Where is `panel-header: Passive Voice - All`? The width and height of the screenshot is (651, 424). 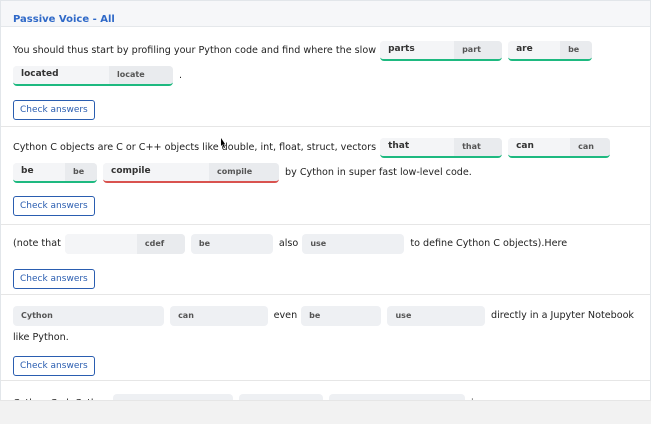
panel-header: Passive Voice - All is located at coordinates (325, 14).